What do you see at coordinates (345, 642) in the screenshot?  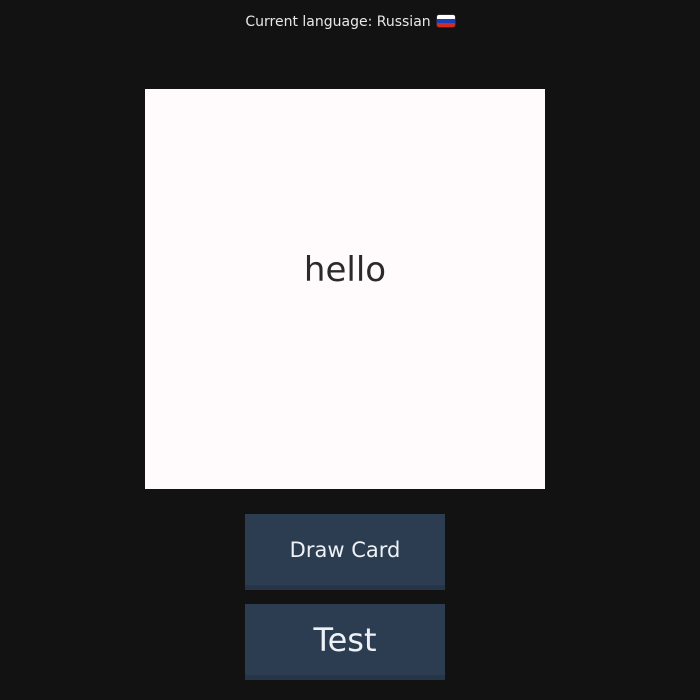 I see `test-button: Test` at bounding box center [345, 642].